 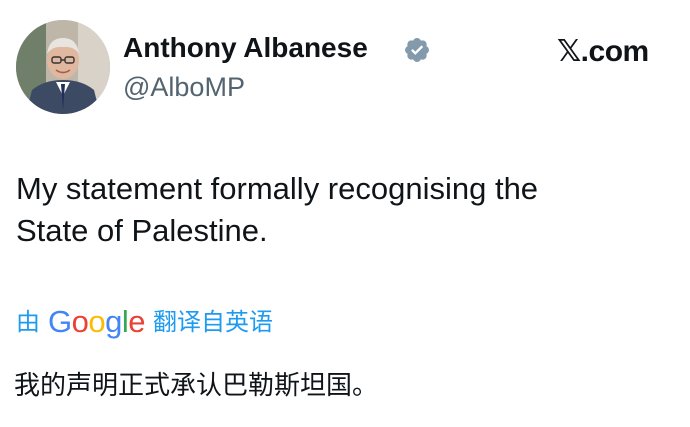 What do you see at coordinates (184, 87) in the screenshot?
I see `author-handle: @AlboMP` at bounding box center [184, 87].